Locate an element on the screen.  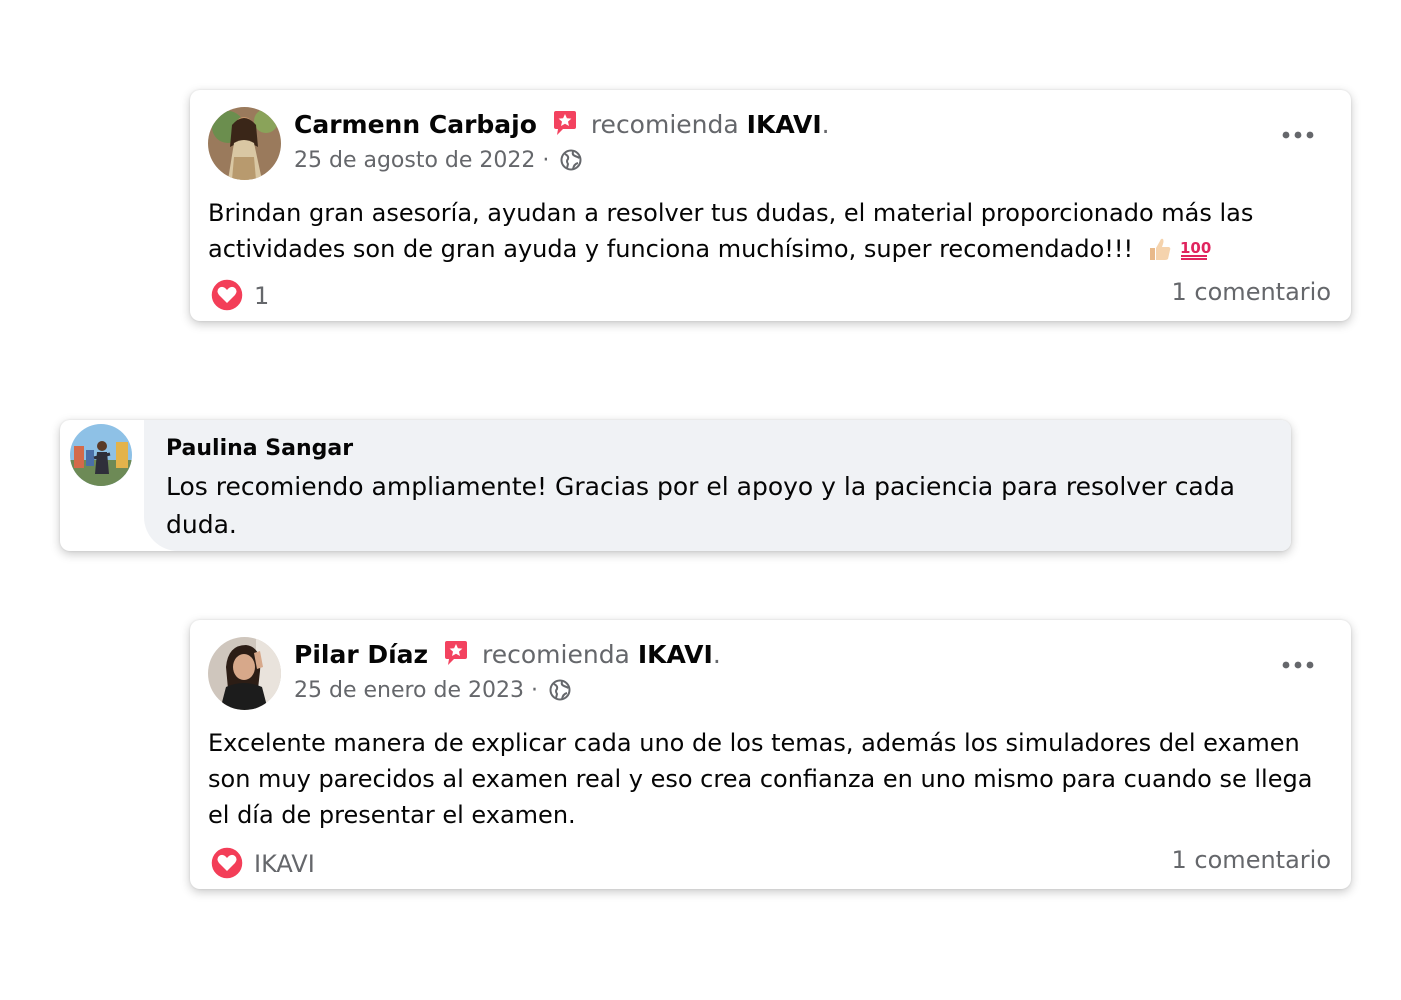
post-date-line: 25 de enero de 2023 · is located at coordinates (432, 691).